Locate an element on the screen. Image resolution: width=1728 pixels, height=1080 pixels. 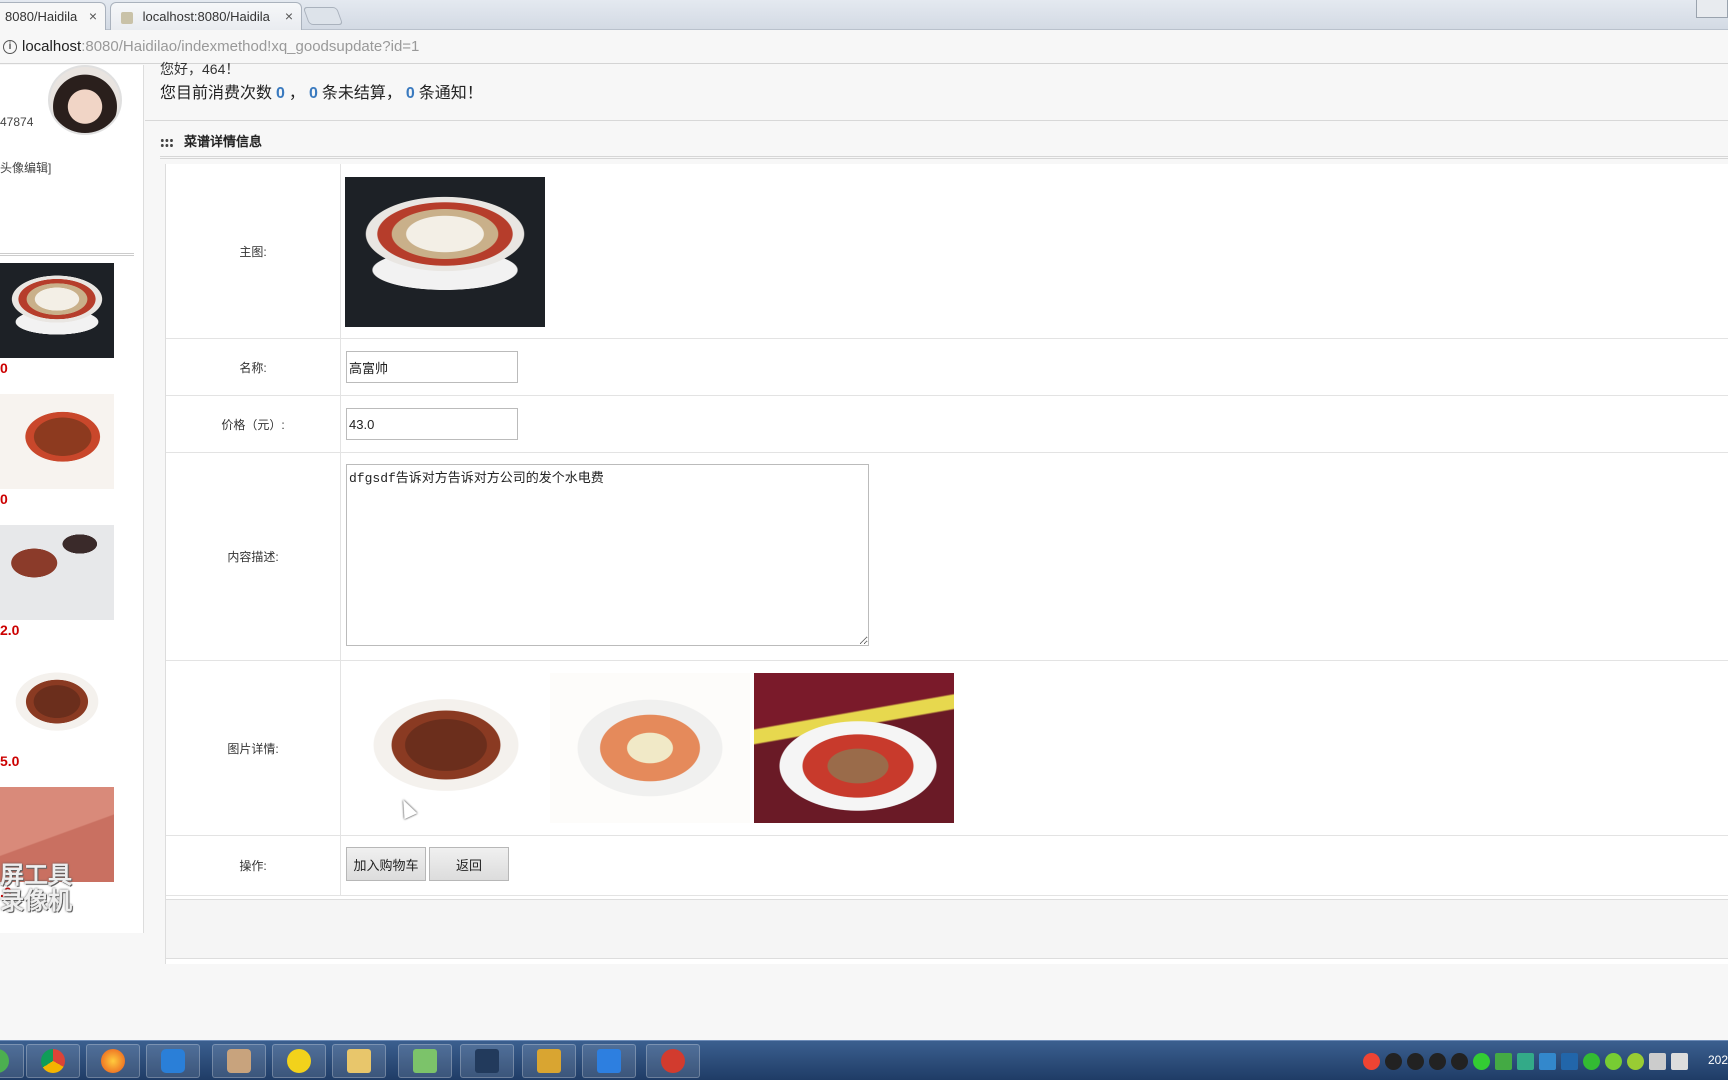
editor-icon is located at coordinates (487, 1061).